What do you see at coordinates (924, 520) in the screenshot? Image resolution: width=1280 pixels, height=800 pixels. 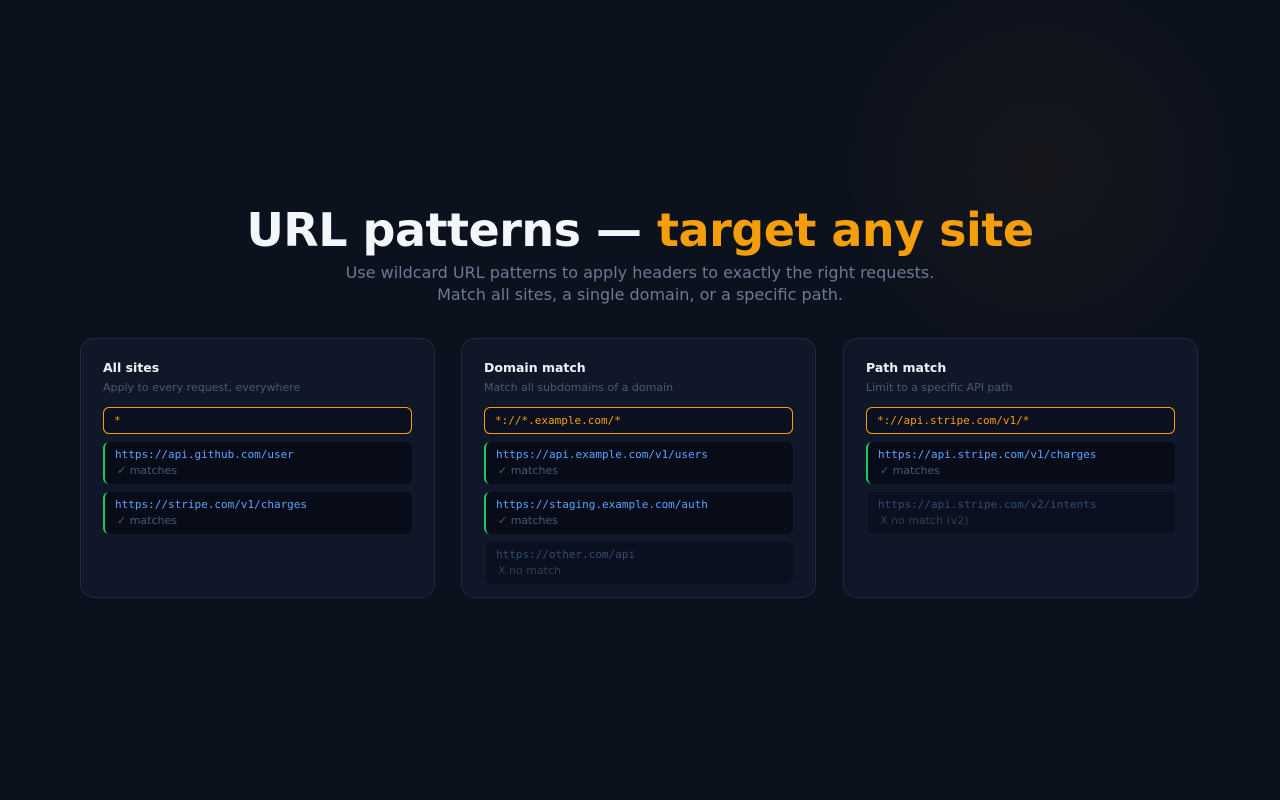 I see `match-status: X no match (v2)` at bounding box center [924, 520].